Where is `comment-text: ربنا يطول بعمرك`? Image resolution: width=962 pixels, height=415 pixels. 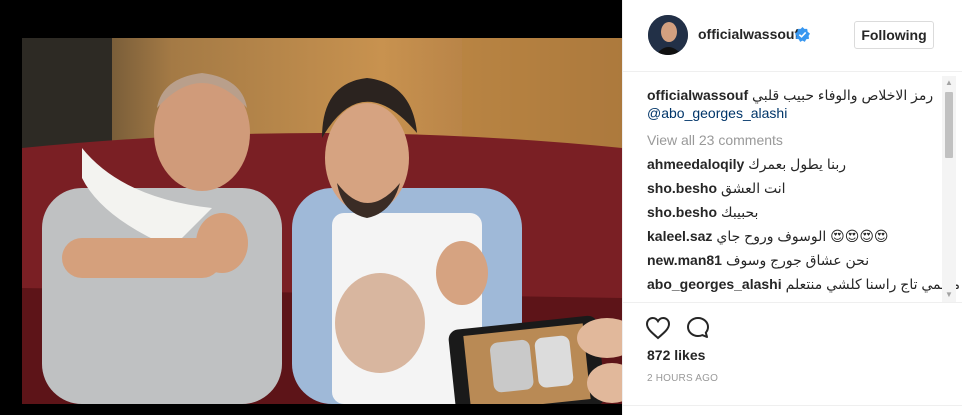 comment-text: ربنا يطول بعمرك is located at coordinates (797, 164).